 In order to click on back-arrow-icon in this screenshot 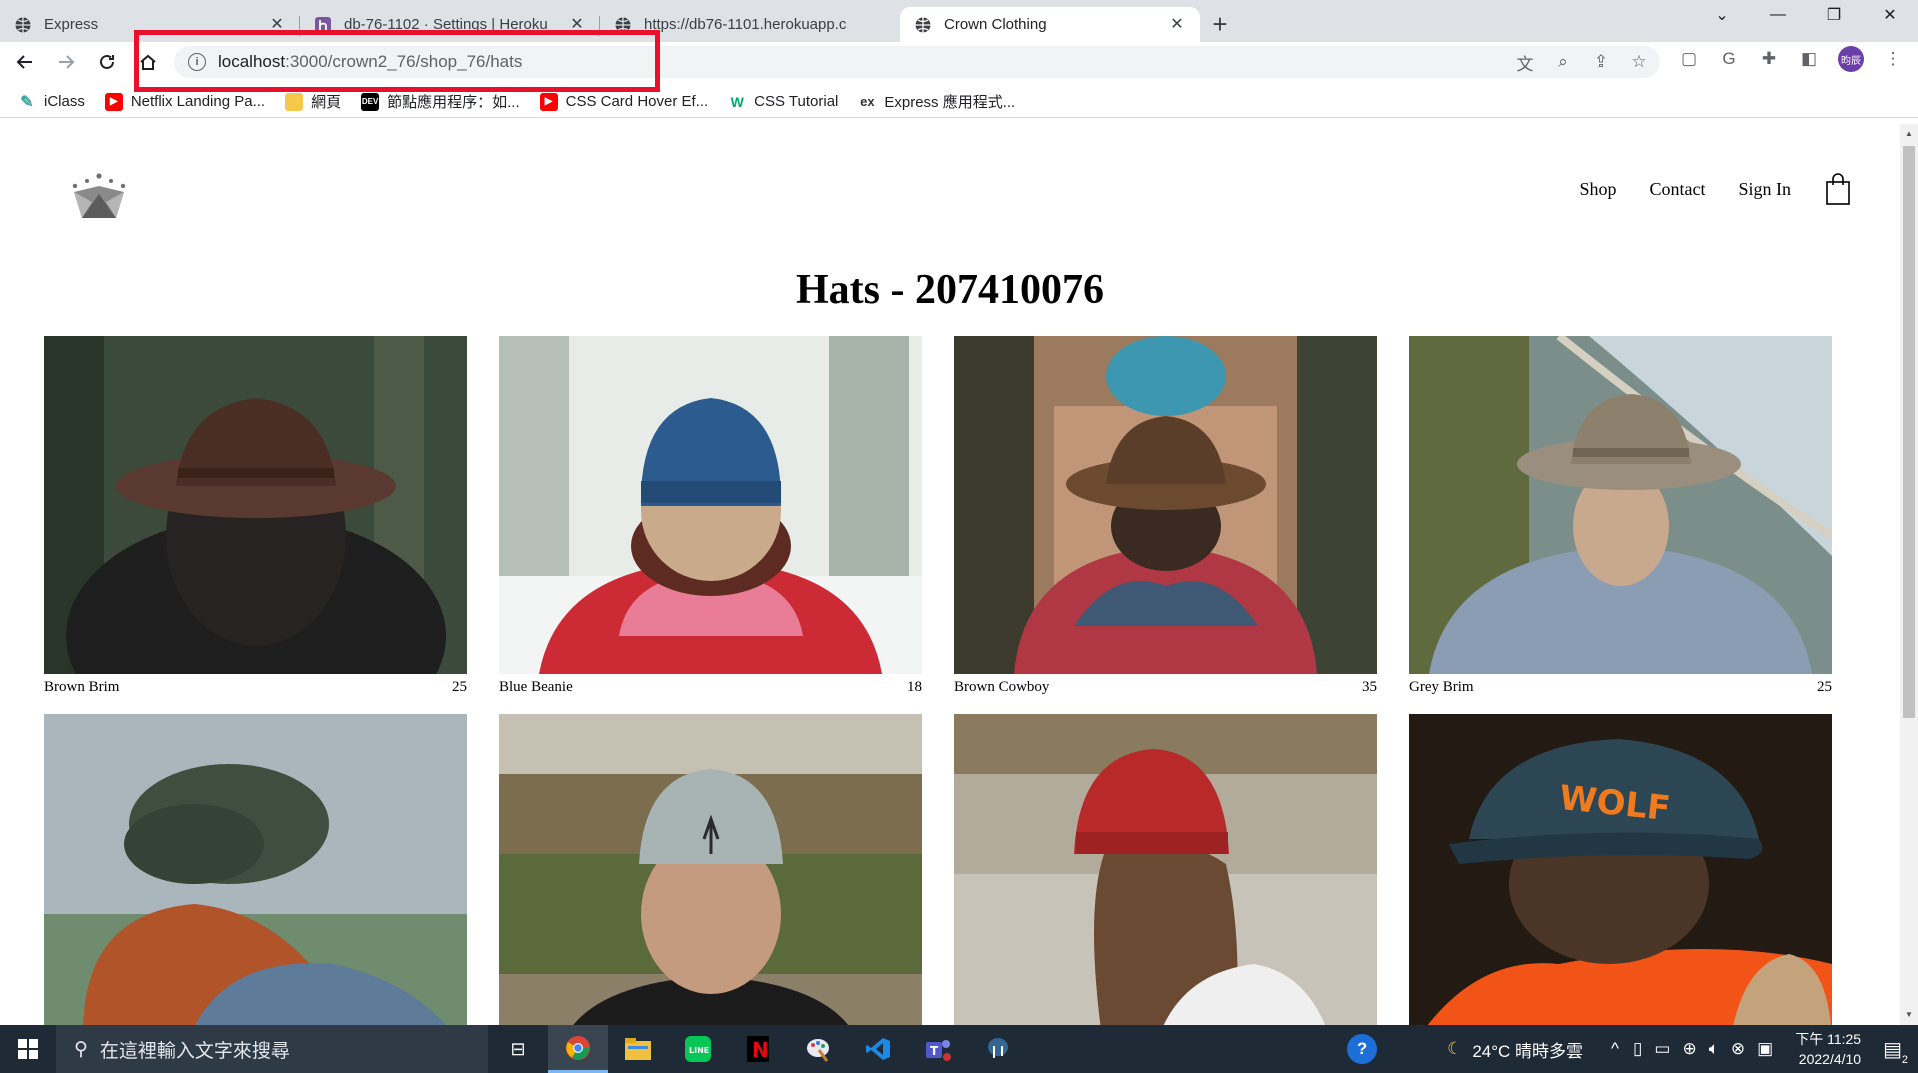, I will do `click(25, 62)`.